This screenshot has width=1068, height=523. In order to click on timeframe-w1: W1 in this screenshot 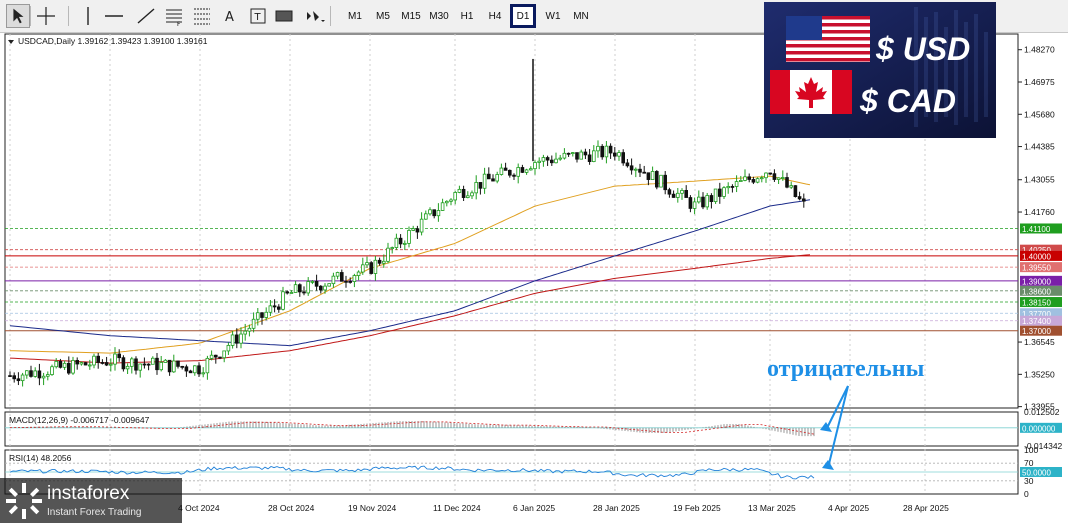, I will do `click(553, 16)`.